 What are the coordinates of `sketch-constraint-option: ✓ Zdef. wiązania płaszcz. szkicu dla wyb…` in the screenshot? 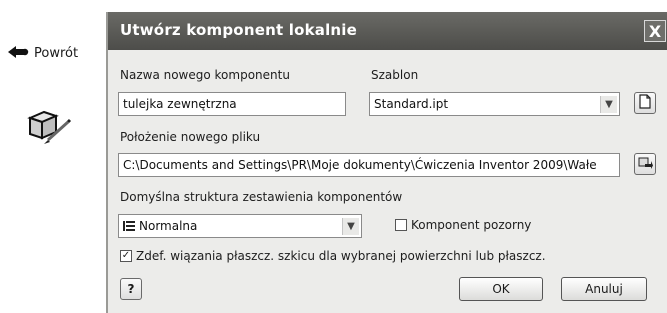 It's located at (333, 256).